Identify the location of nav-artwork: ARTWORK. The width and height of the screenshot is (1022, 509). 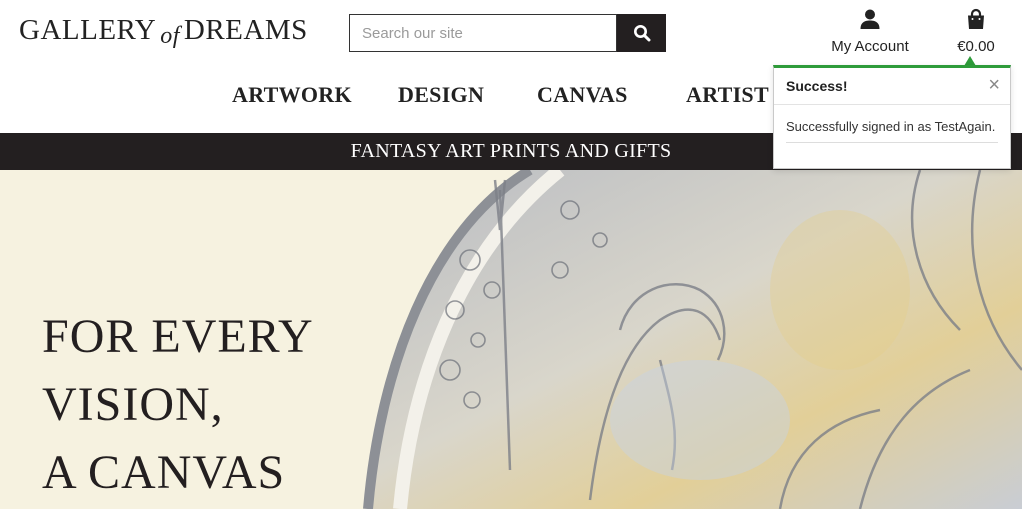
(292, 95).